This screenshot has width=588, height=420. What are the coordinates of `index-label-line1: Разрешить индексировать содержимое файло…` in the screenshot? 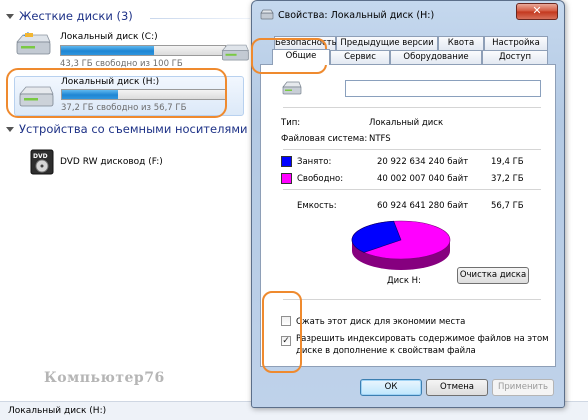 It's located at (422, 339).